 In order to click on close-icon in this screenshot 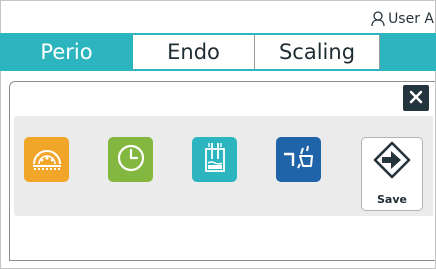, I will do `click(416, 98)`.